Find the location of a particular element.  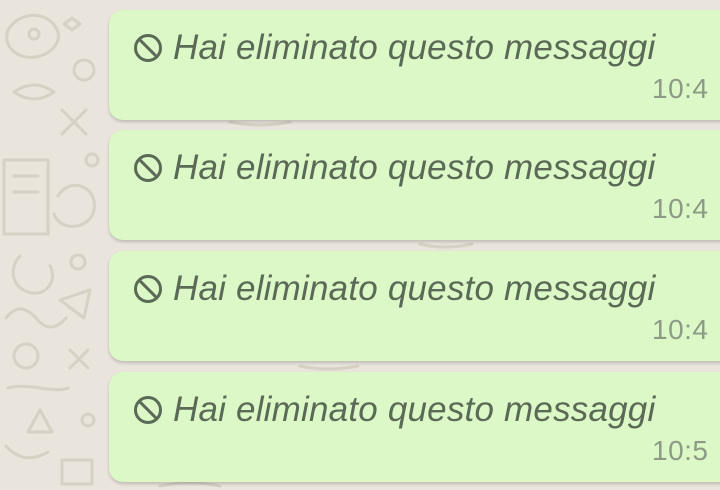

message-timestamp: 10:5 is located at coordinates (680, 450).